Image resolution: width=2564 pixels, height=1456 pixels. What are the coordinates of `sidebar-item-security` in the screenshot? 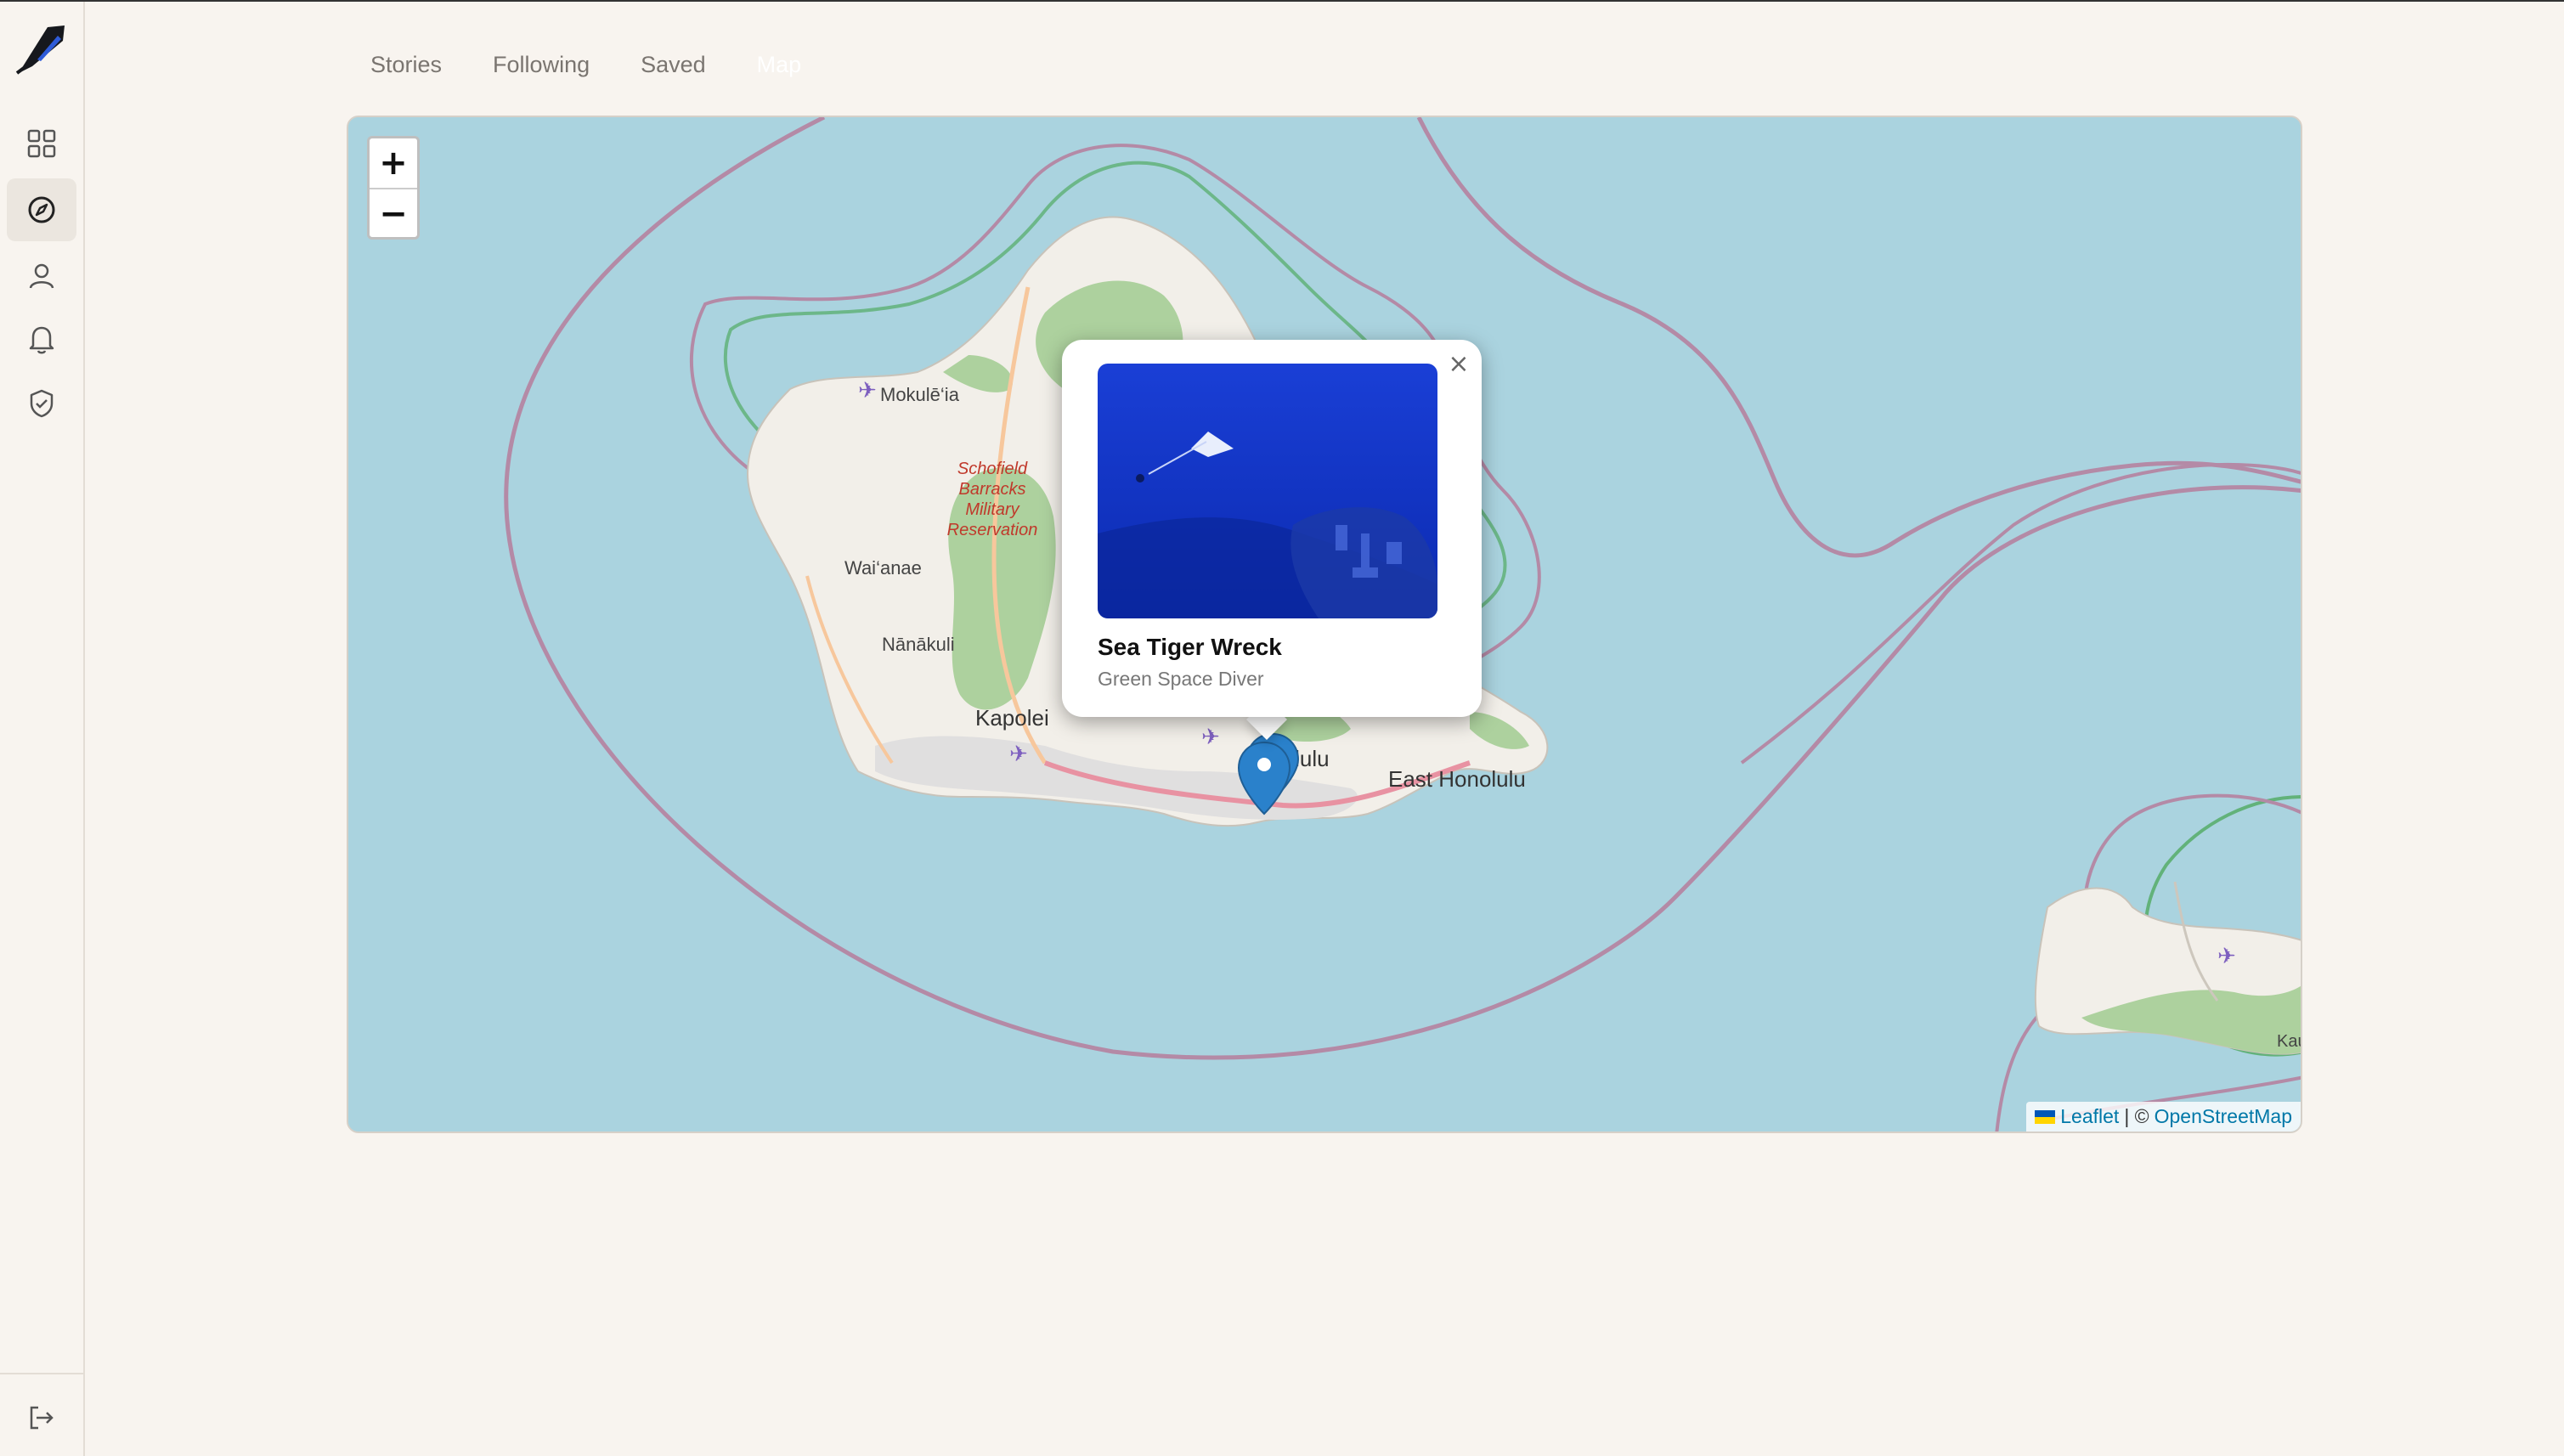 It's located at (41, 404).